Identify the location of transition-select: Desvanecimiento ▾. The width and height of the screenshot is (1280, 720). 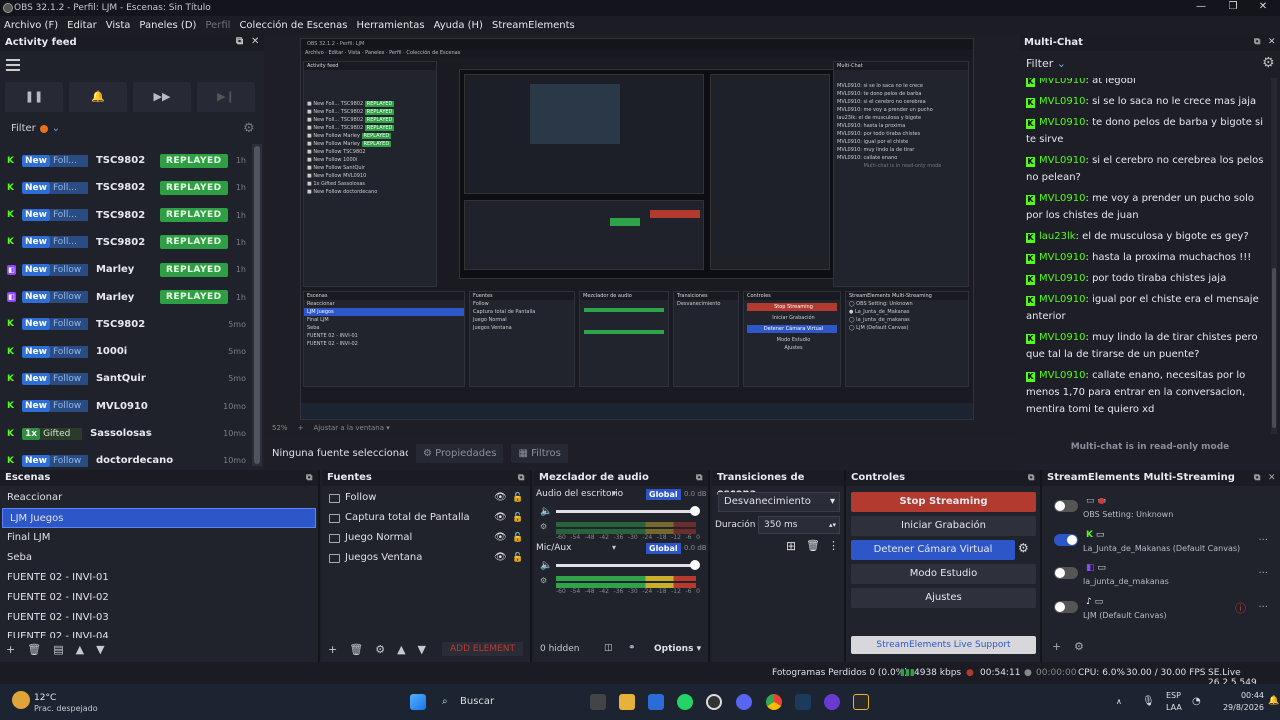
(779, 502).